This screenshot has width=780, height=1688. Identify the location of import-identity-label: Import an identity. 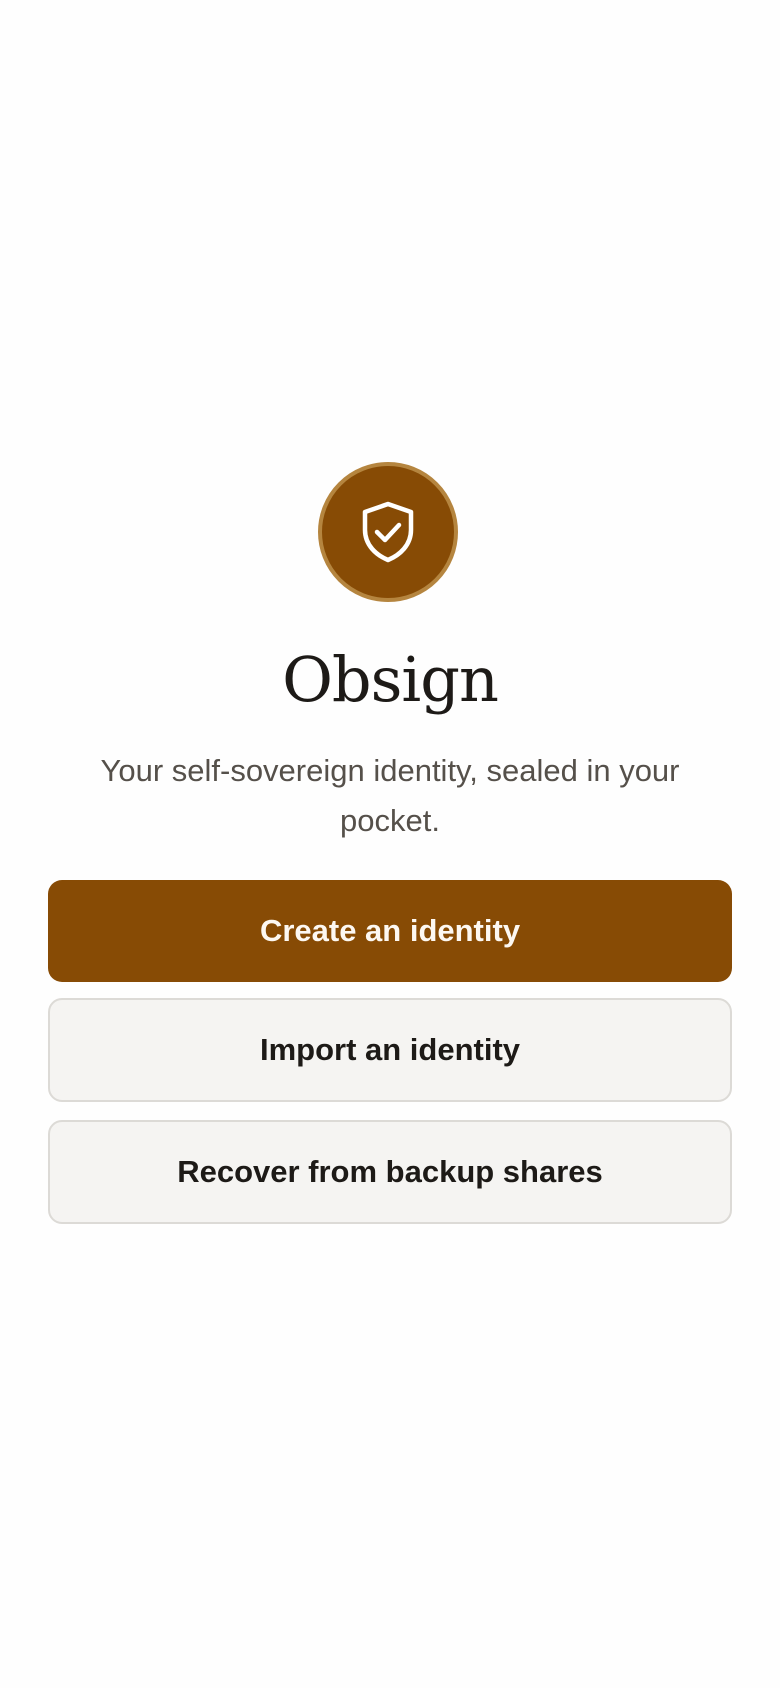
(390, 1049).